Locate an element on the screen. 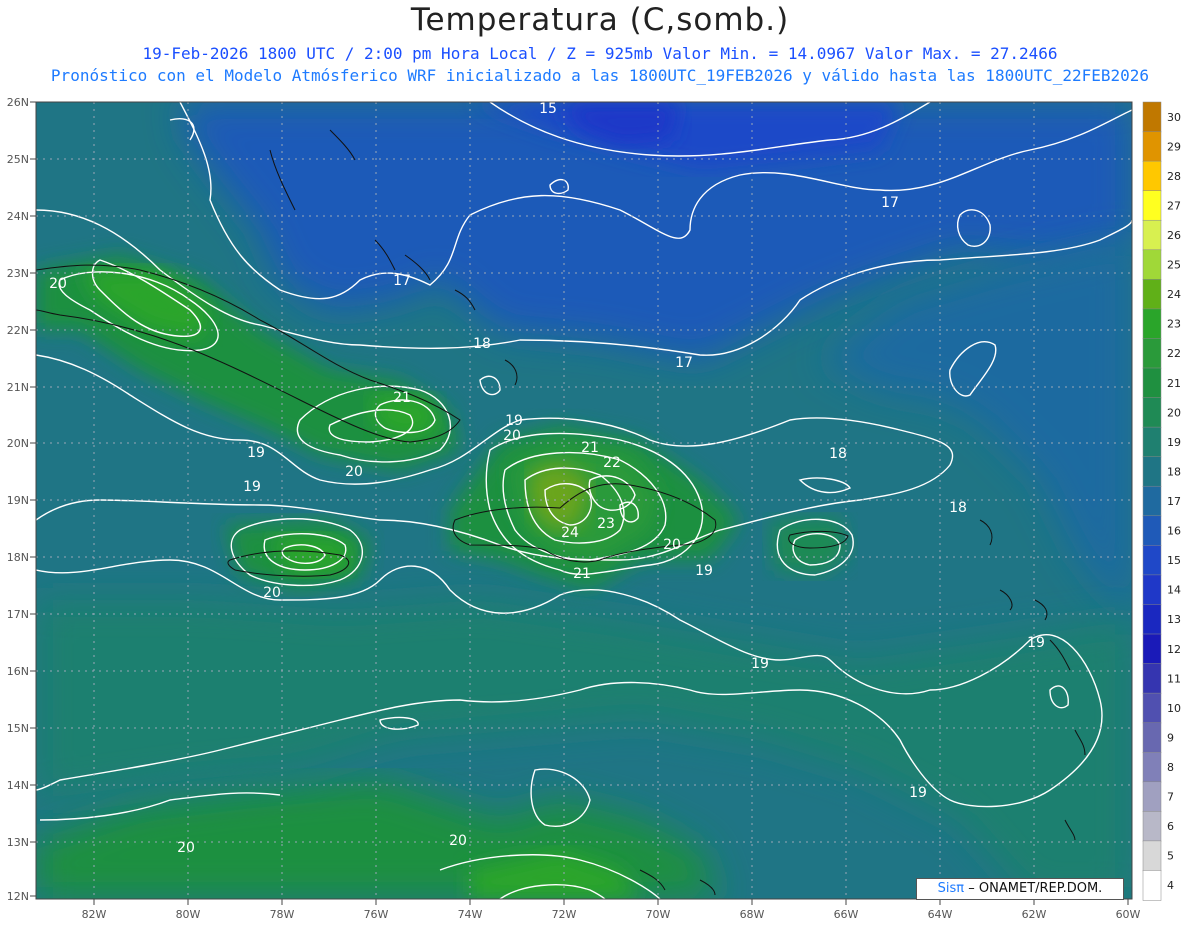 The height and width of the screenshot is (927, 1200). colorbar-label: 21 is located at coordinates (1174, 383).